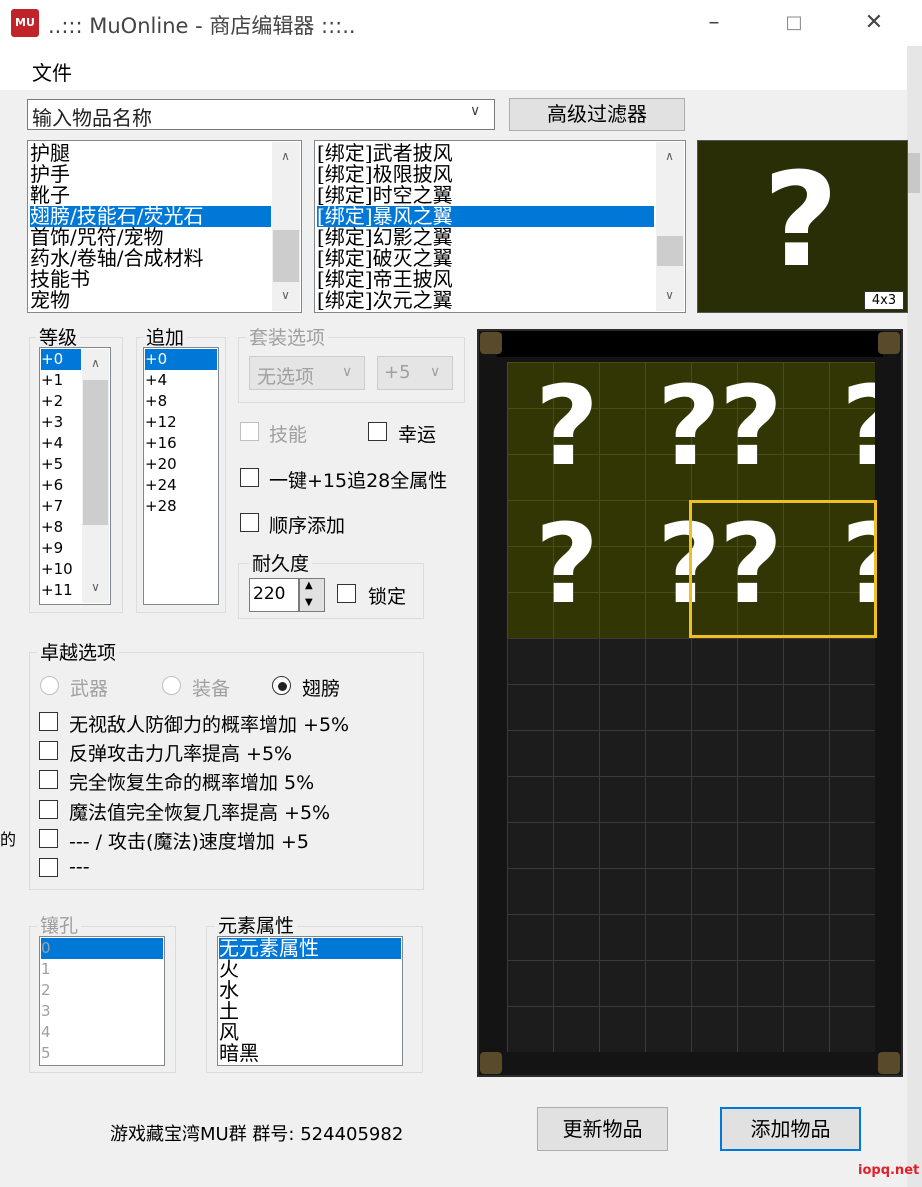 This screenshot has width=922, height=1187. Describe the element at coordinates (171, 685) in the screenshot. I see `radio-equipment` at that location.